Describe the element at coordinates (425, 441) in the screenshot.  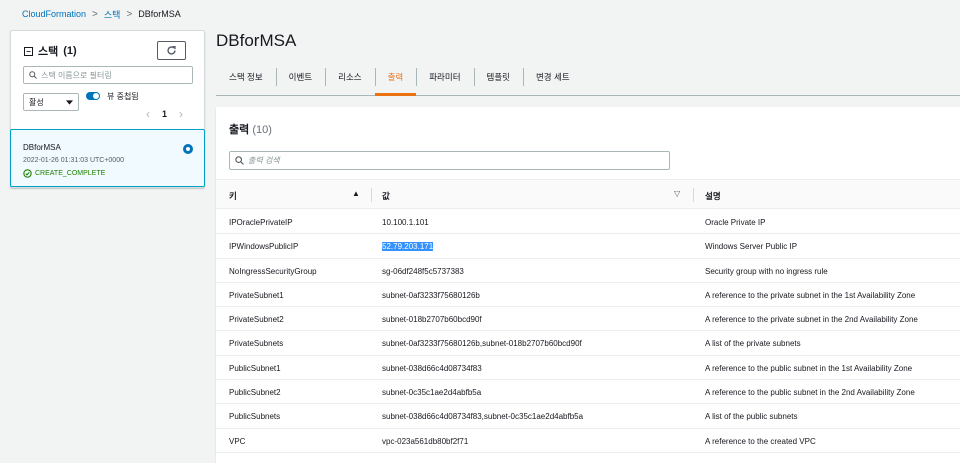
I see `row-value: vpc-023a561db80bf2f71` at that location.